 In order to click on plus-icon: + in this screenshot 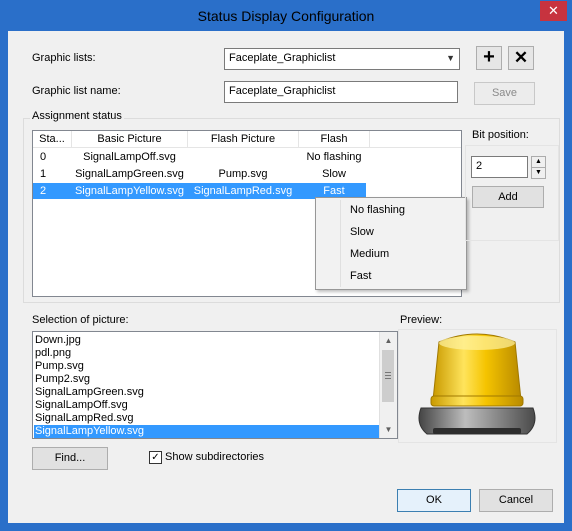, I will do `click(489, 57)`.